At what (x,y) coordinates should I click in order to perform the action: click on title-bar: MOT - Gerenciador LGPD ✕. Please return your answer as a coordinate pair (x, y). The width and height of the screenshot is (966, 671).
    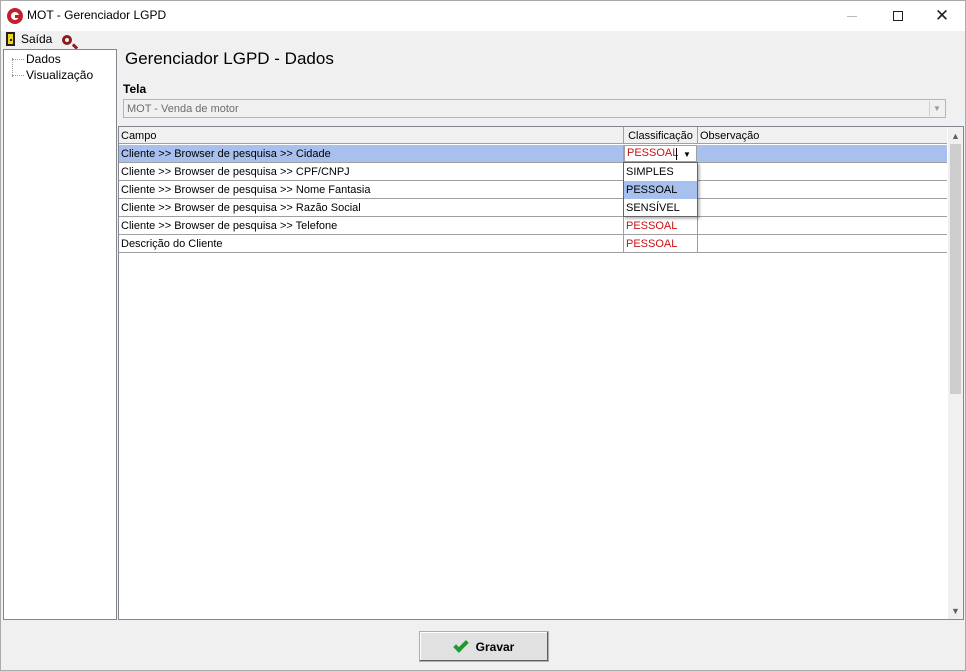
    Looking at the image, I should click on (483, 16).